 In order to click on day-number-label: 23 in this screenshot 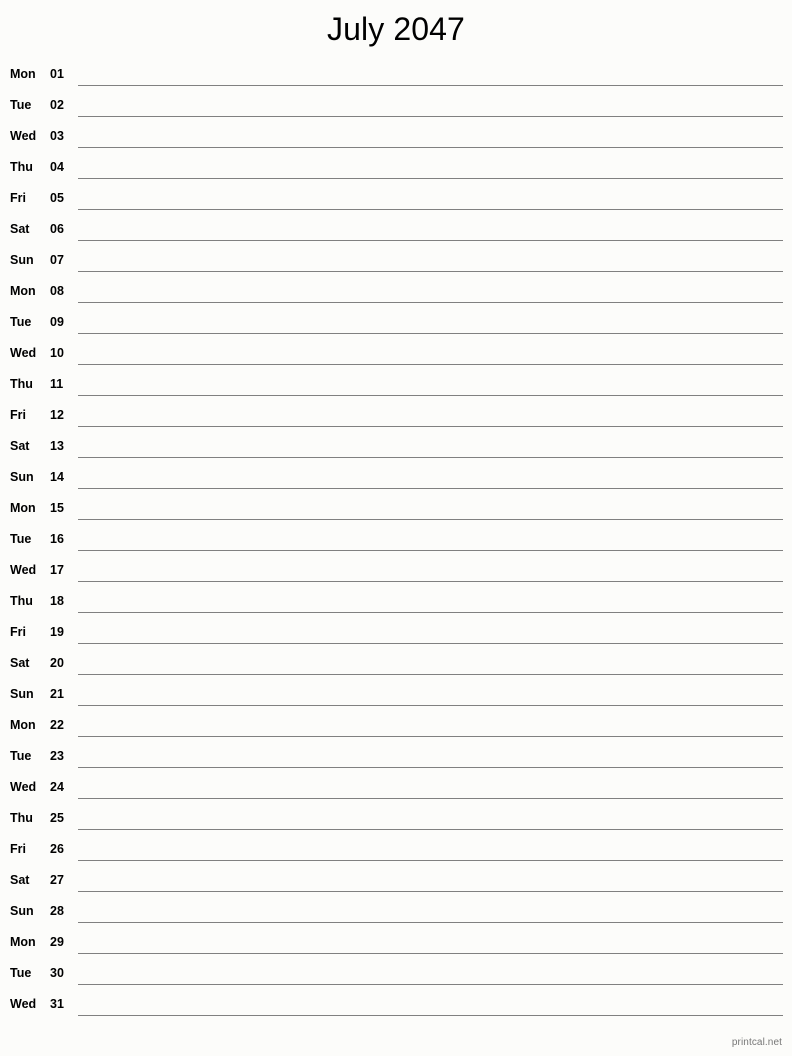, I will do `click(57, 756)`.